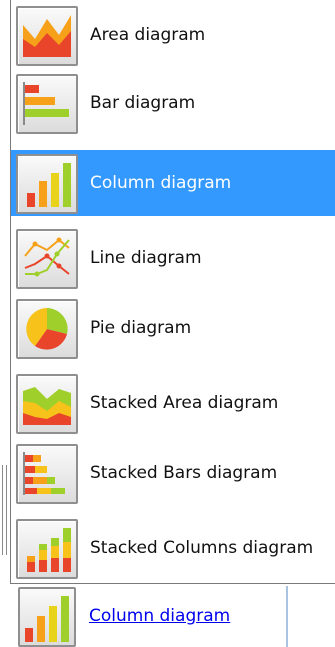 The height and width of the screenshot is (647, 335). Describe the element at coordinates (47, 259) in the screenshot. I see `line-chart-icon` at that location.